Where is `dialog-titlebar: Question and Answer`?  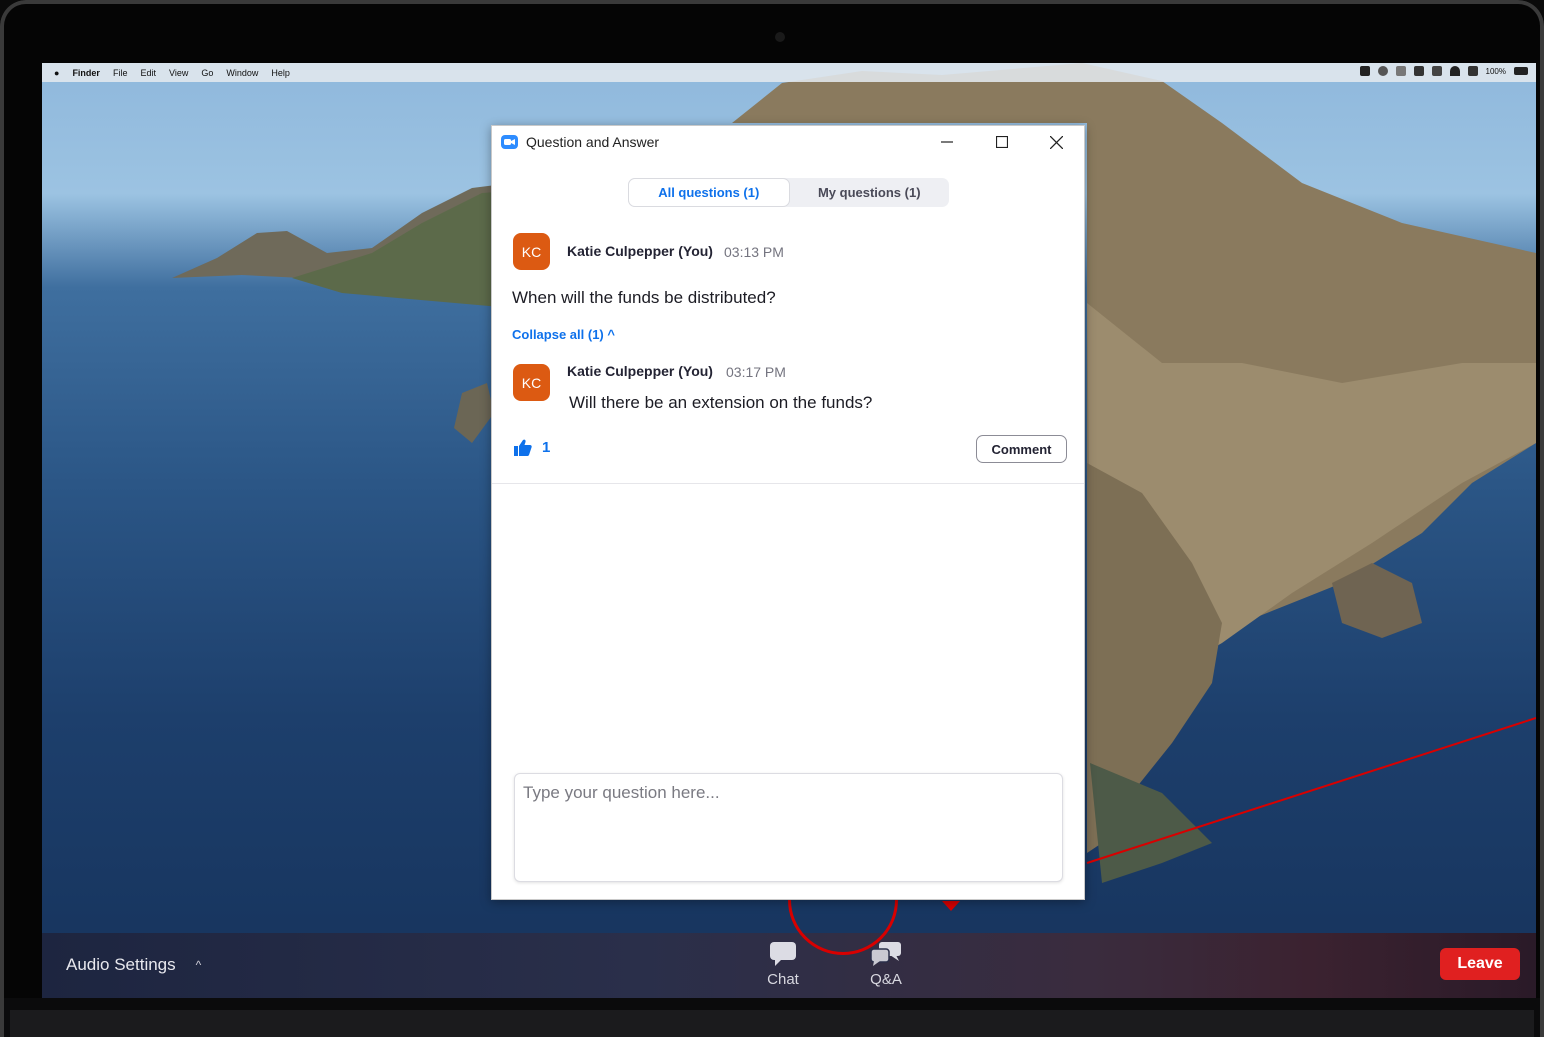
dialog-titlebar: Question and Answer is located at coordinates (788, 142).